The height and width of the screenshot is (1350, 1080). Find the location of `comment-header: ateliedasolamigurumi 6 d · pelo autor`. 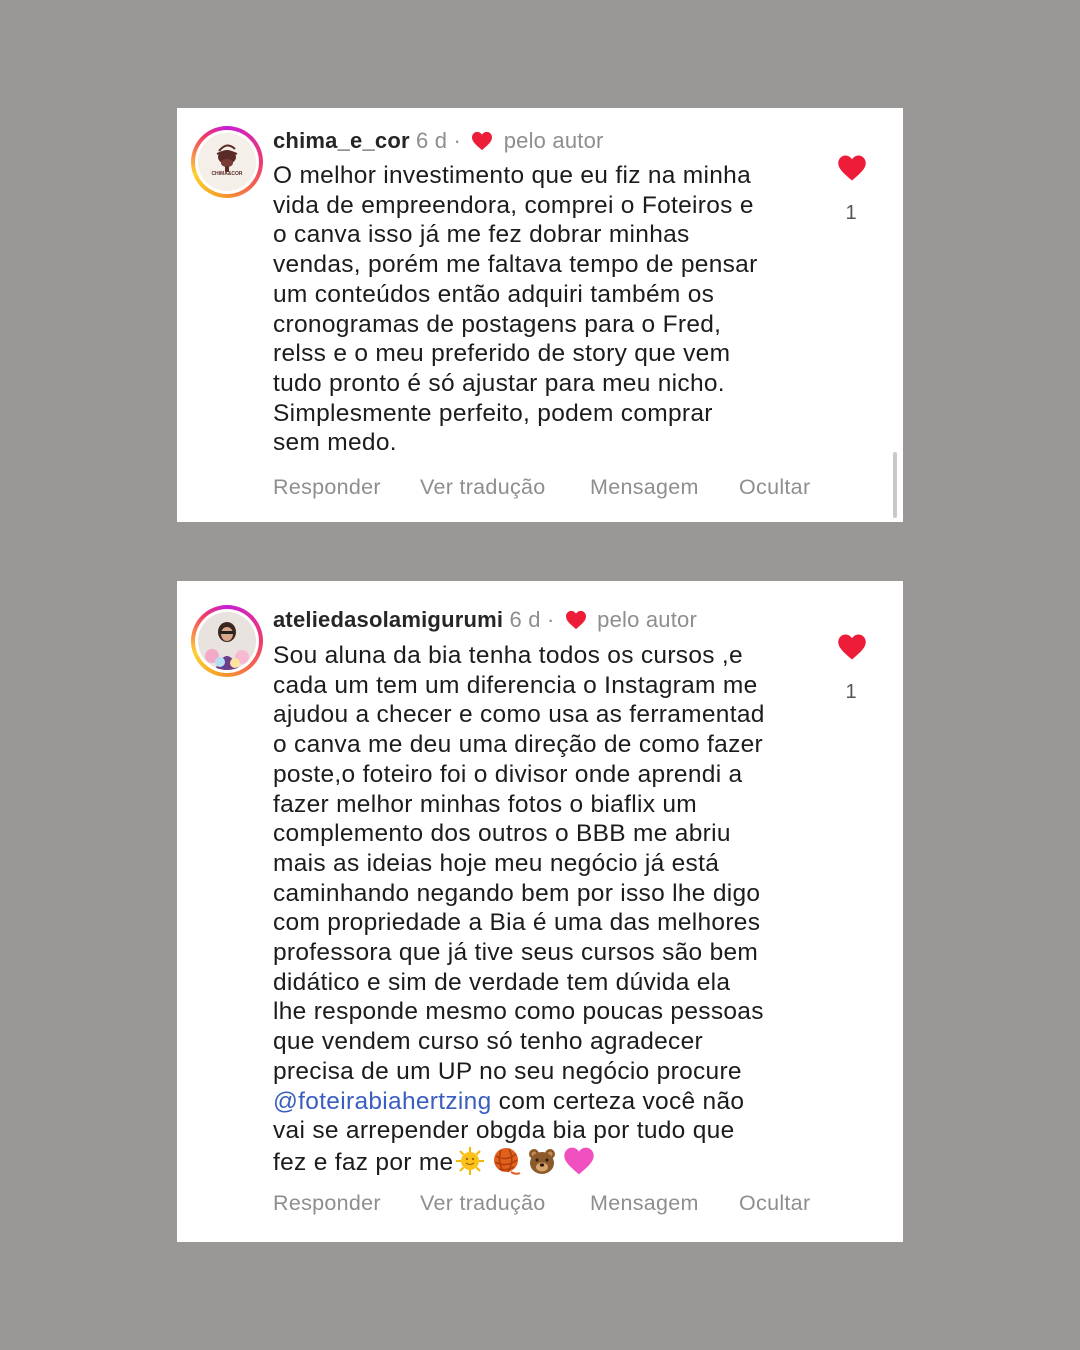

comment-header: ateliedasolamigurumi 6 d · pelo autor is located at coordinates (485, 621).